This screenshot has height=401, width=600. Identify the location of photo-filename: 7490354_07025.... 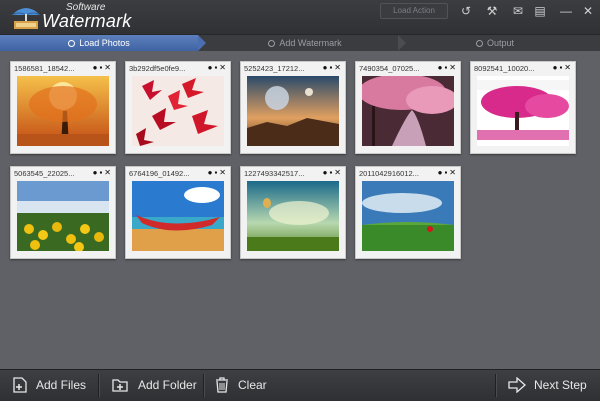
(389, 68).